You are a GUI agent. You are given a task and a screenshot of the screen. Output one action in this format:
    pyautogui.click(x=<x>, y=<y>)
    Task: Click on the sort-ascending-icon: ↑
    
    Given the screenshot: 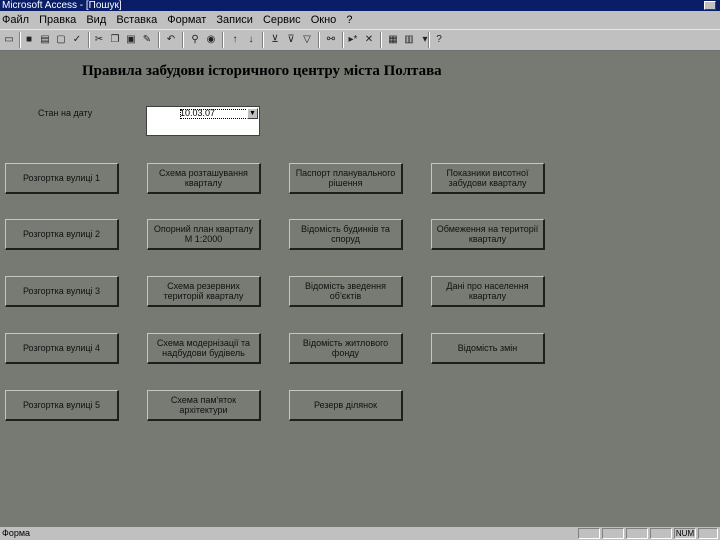 What is the action you would take?
    pyautogui.click(x=235, y=40)
    